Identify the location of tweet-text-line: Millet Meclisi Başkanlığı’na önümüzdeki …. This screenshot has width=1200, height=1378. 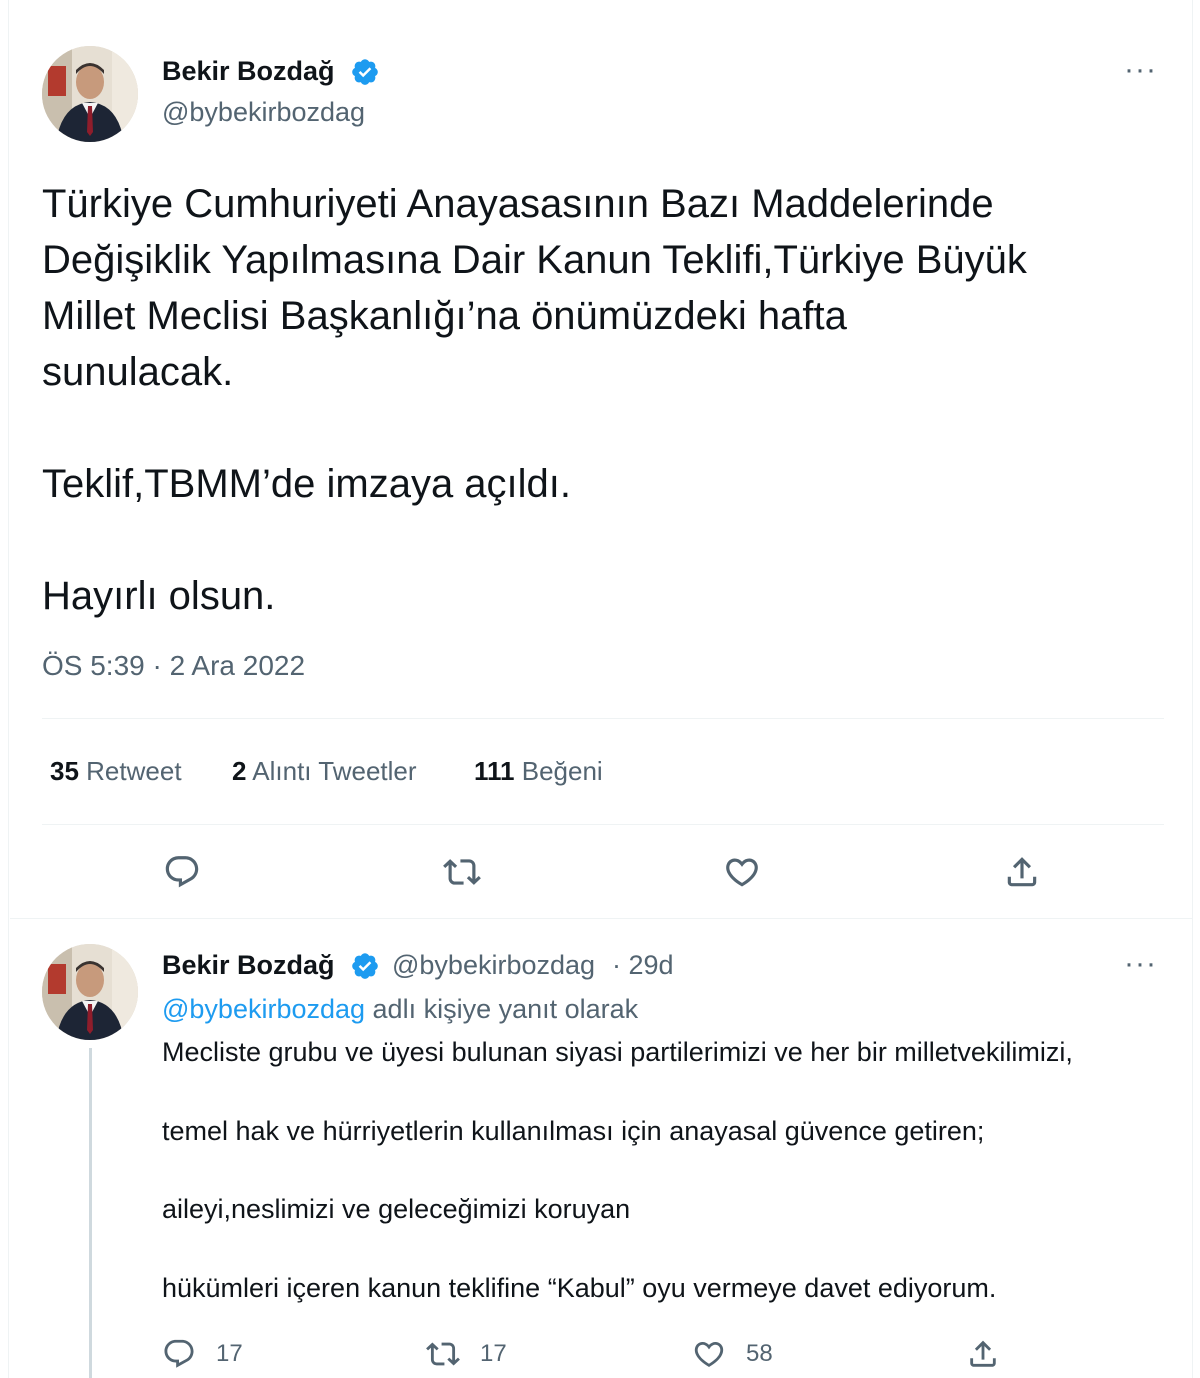
(444, 316).